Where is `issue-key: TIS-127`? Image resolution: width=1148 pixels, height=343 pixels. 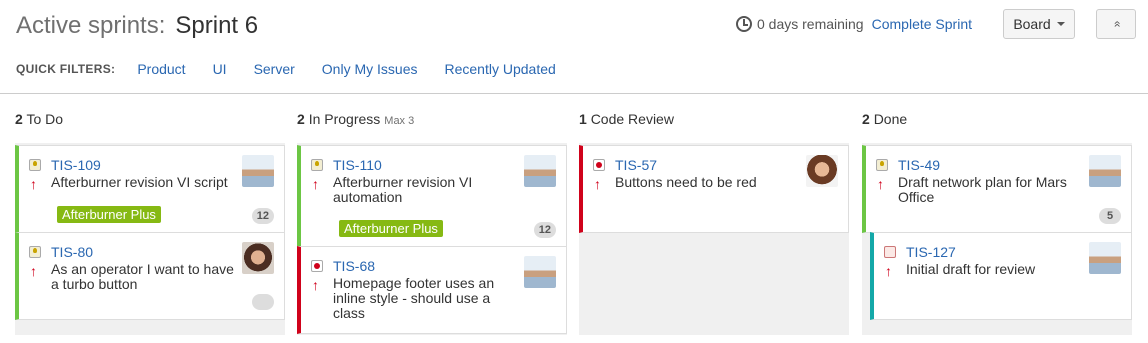
issue-key: TIS-127 is located at coordinates (931, 252).